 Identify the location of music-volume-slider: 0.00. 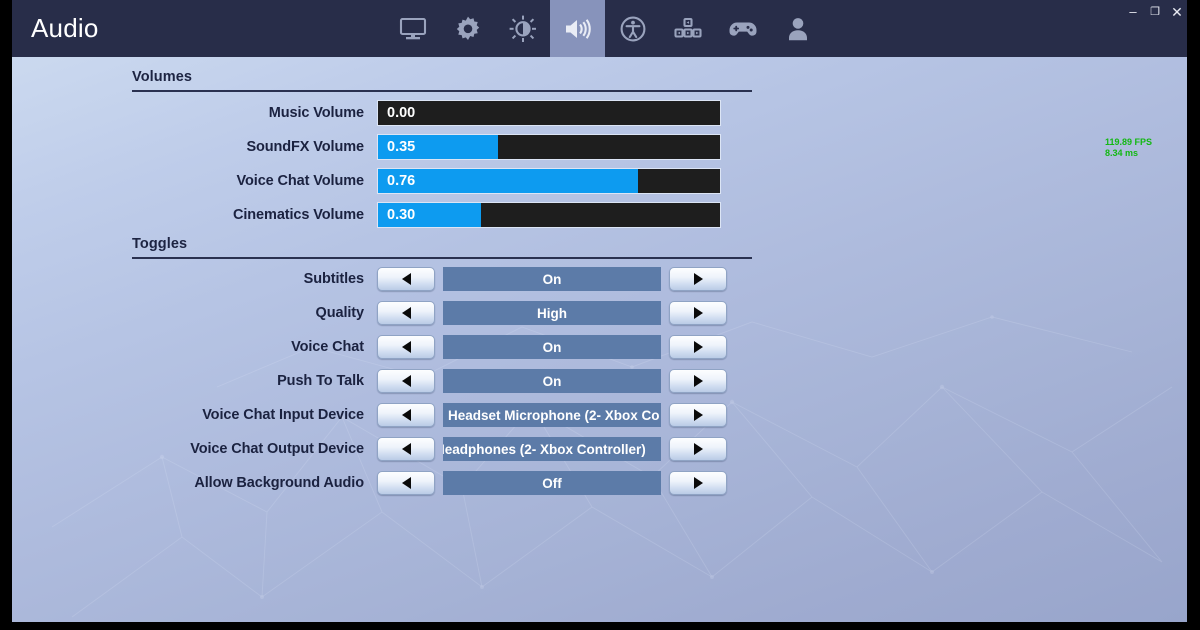
(549, 113).